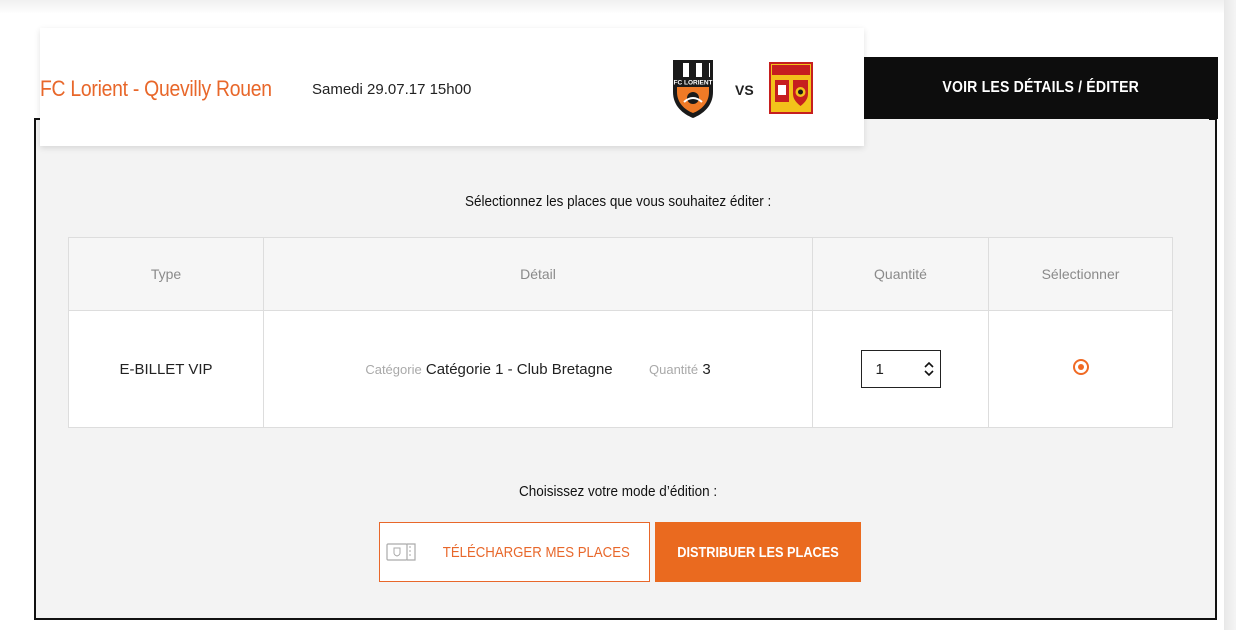 This screenshot has height=630, width=1236. Describe the element at coordinates (536, 552) in the screenshot. I see `download-tickets-label: TÉLÉCHARGER MES PLACES` at that location.